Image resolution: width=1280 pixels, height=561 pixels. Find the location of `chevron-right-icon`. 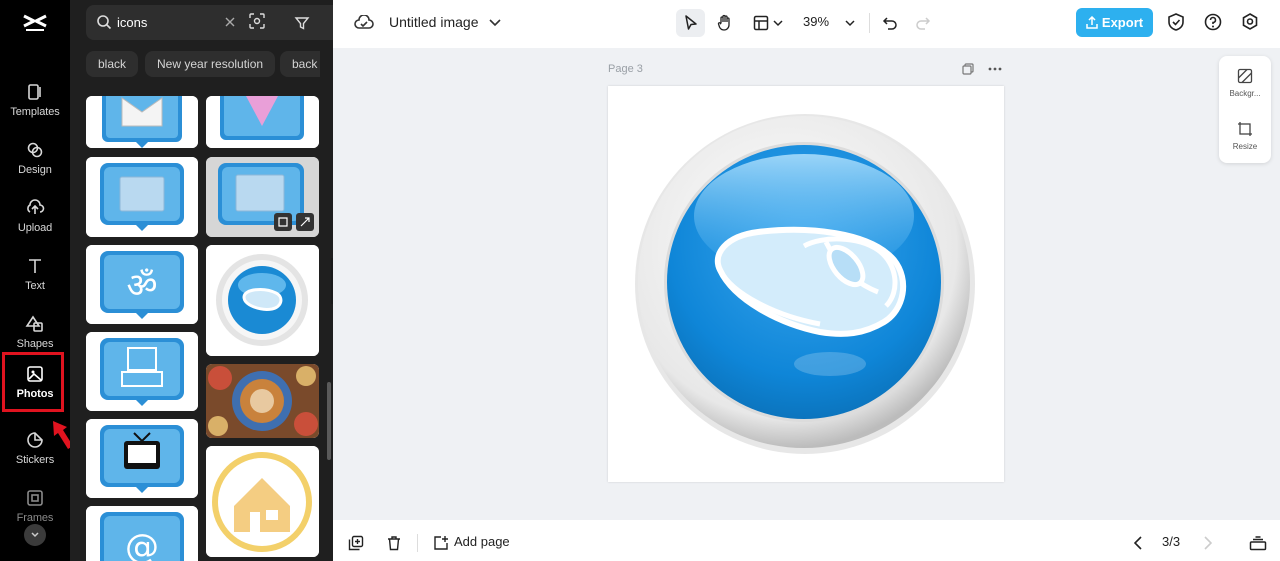

chevron-right-icon is located at coordinates (1208, 543).